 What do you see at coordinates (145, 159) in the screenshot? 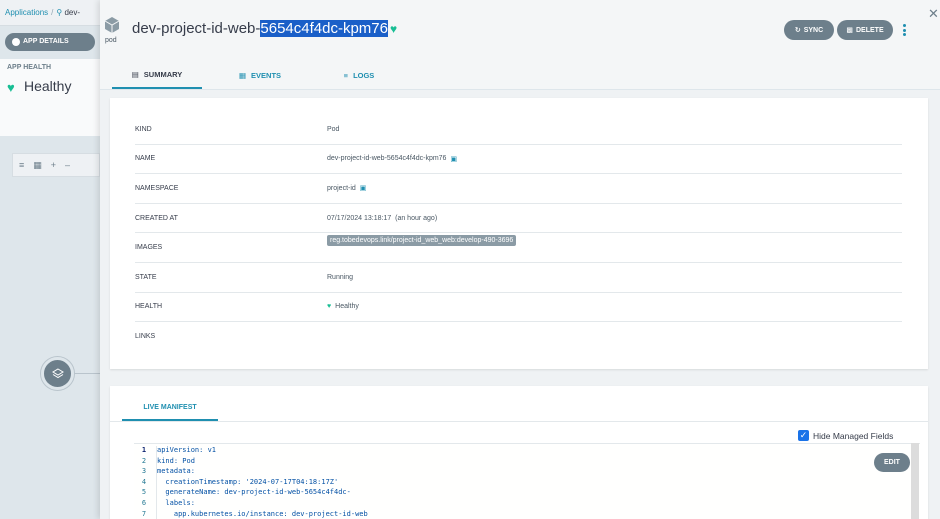
I see `row-key: NAME` at bounding box center [145, 159].